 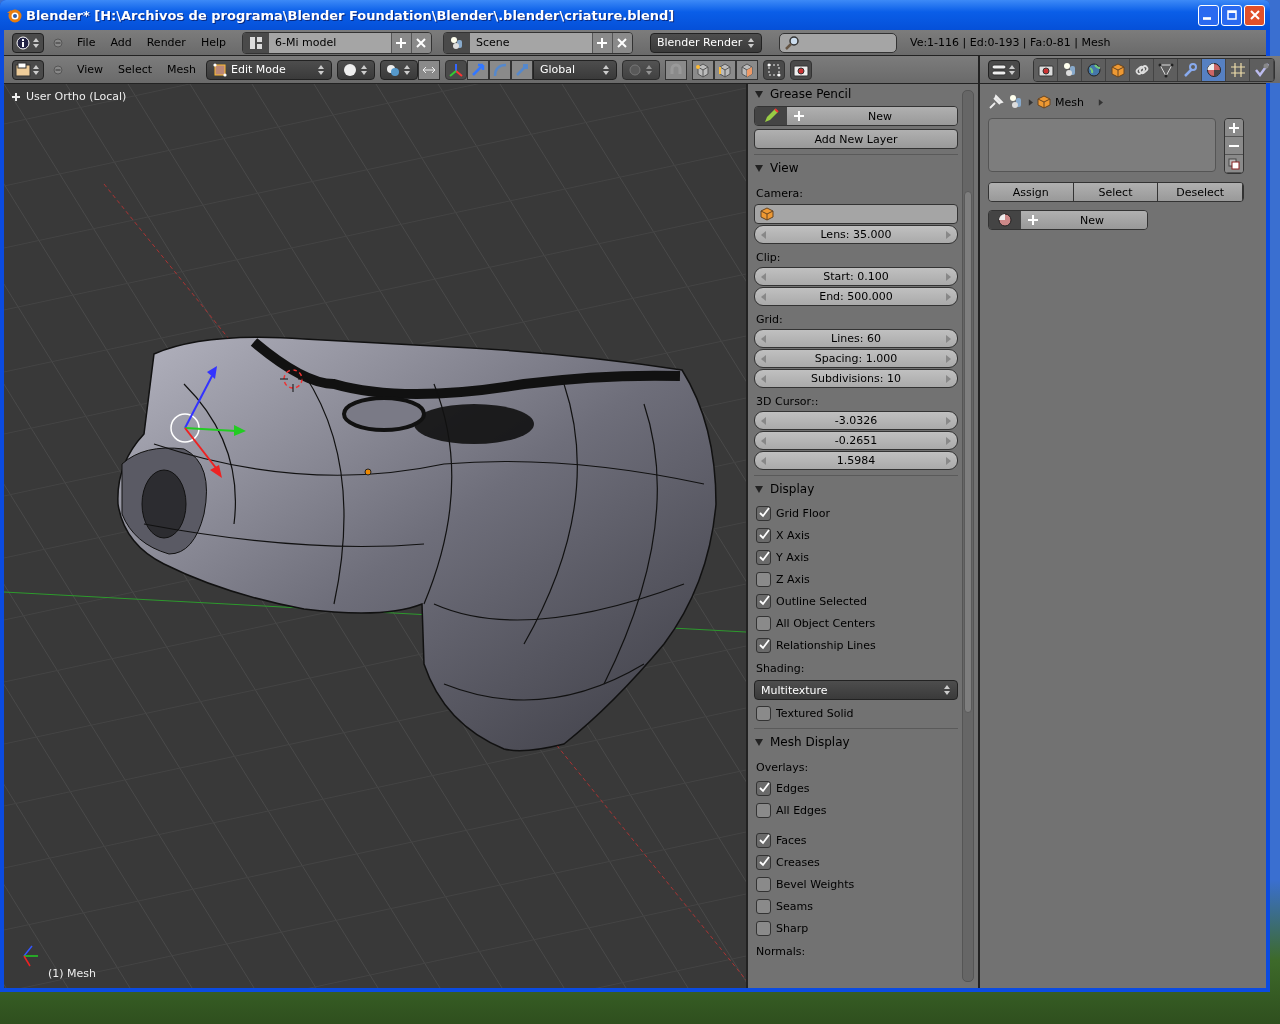 I want to click on mode-dropdown: Edit Mode, so click(x=269, y=69).